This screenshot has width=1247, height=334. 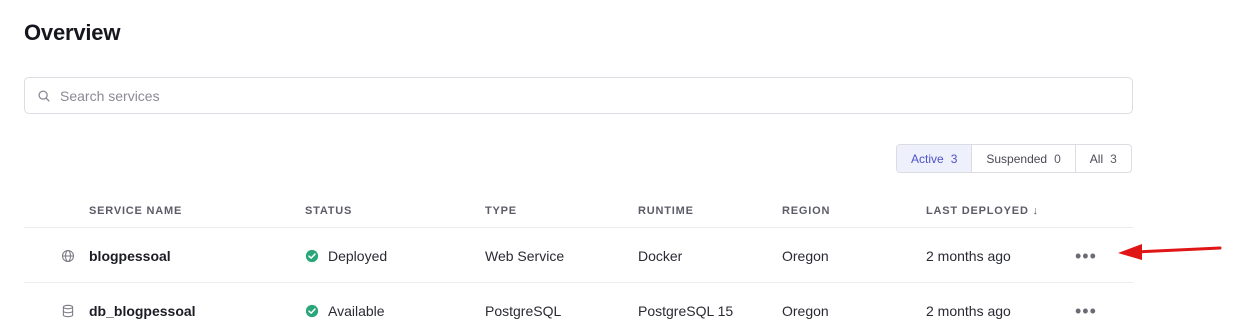 What do you see at coordinates (523, 311) in the screenshot?
I see `service-type: PostgreSQL` at bounding box center [523, 311].